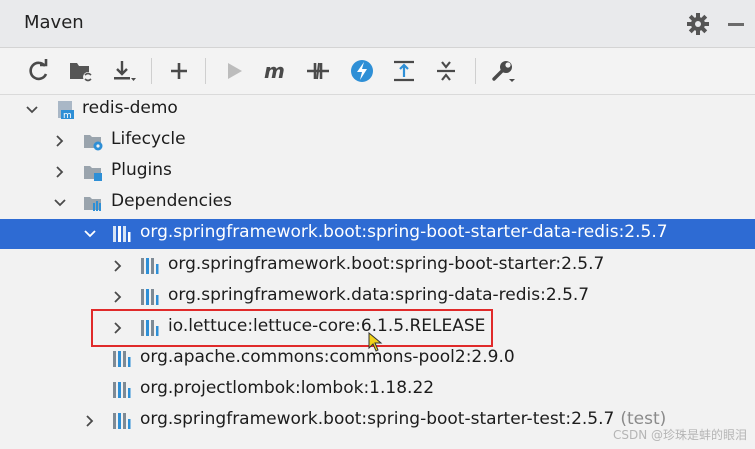 The width and height of the screenshot is (755, 449). What do you see at coordinates (171, 201) in the screenshot?
I see `tree-item-label: Dependencies` at bounding box center [171, 201].